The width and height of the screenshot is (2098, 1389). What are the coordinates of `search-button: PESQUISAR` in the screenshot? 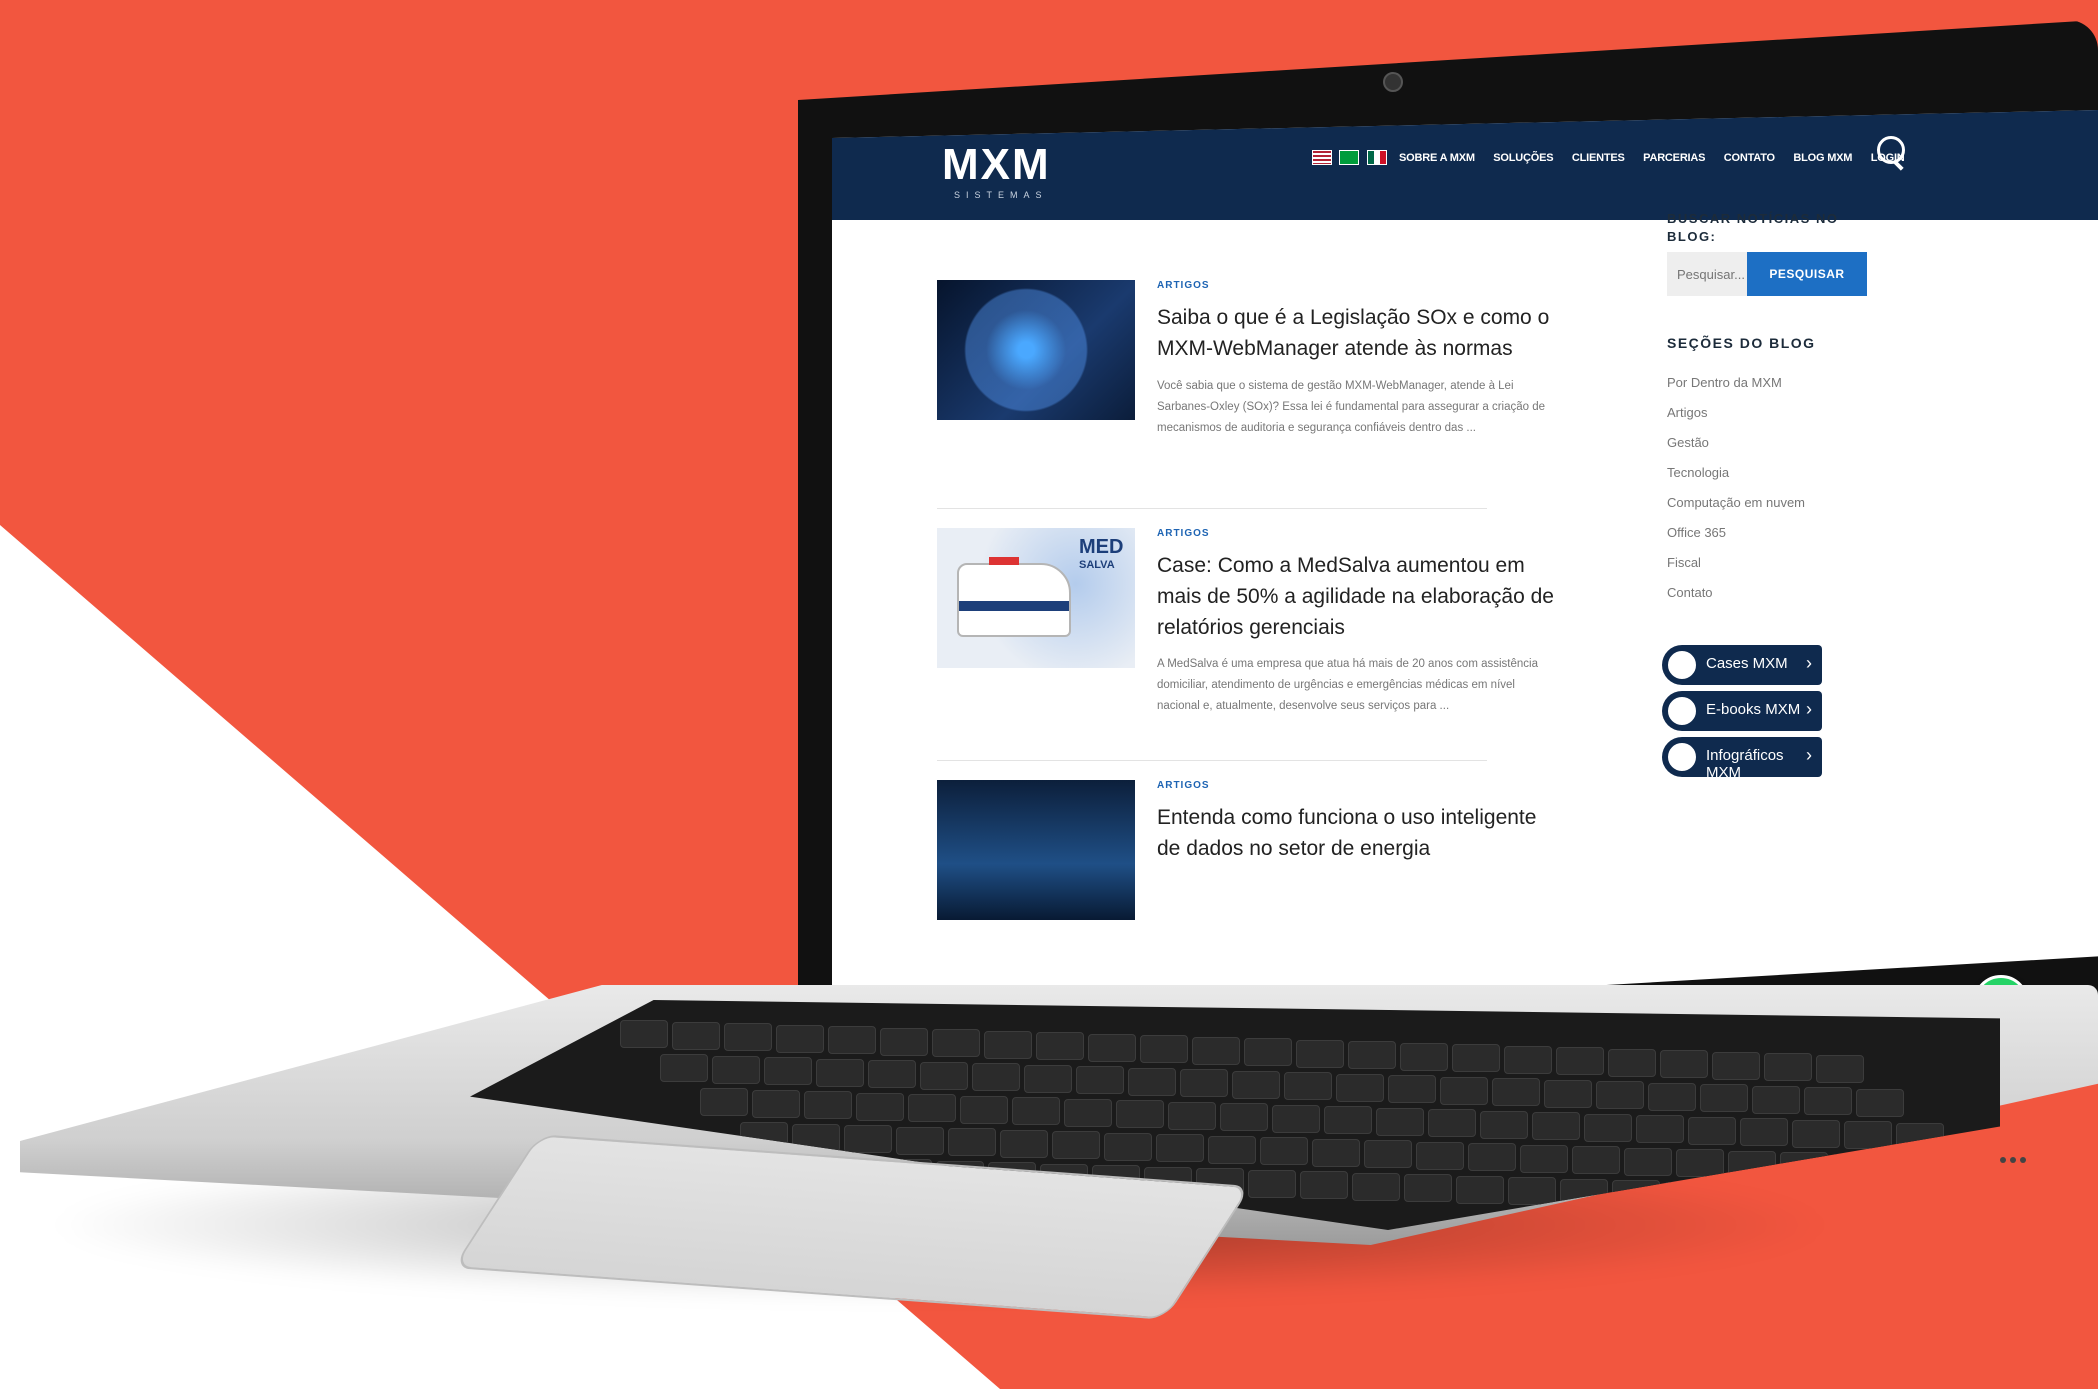 It's located at (1807, 274).